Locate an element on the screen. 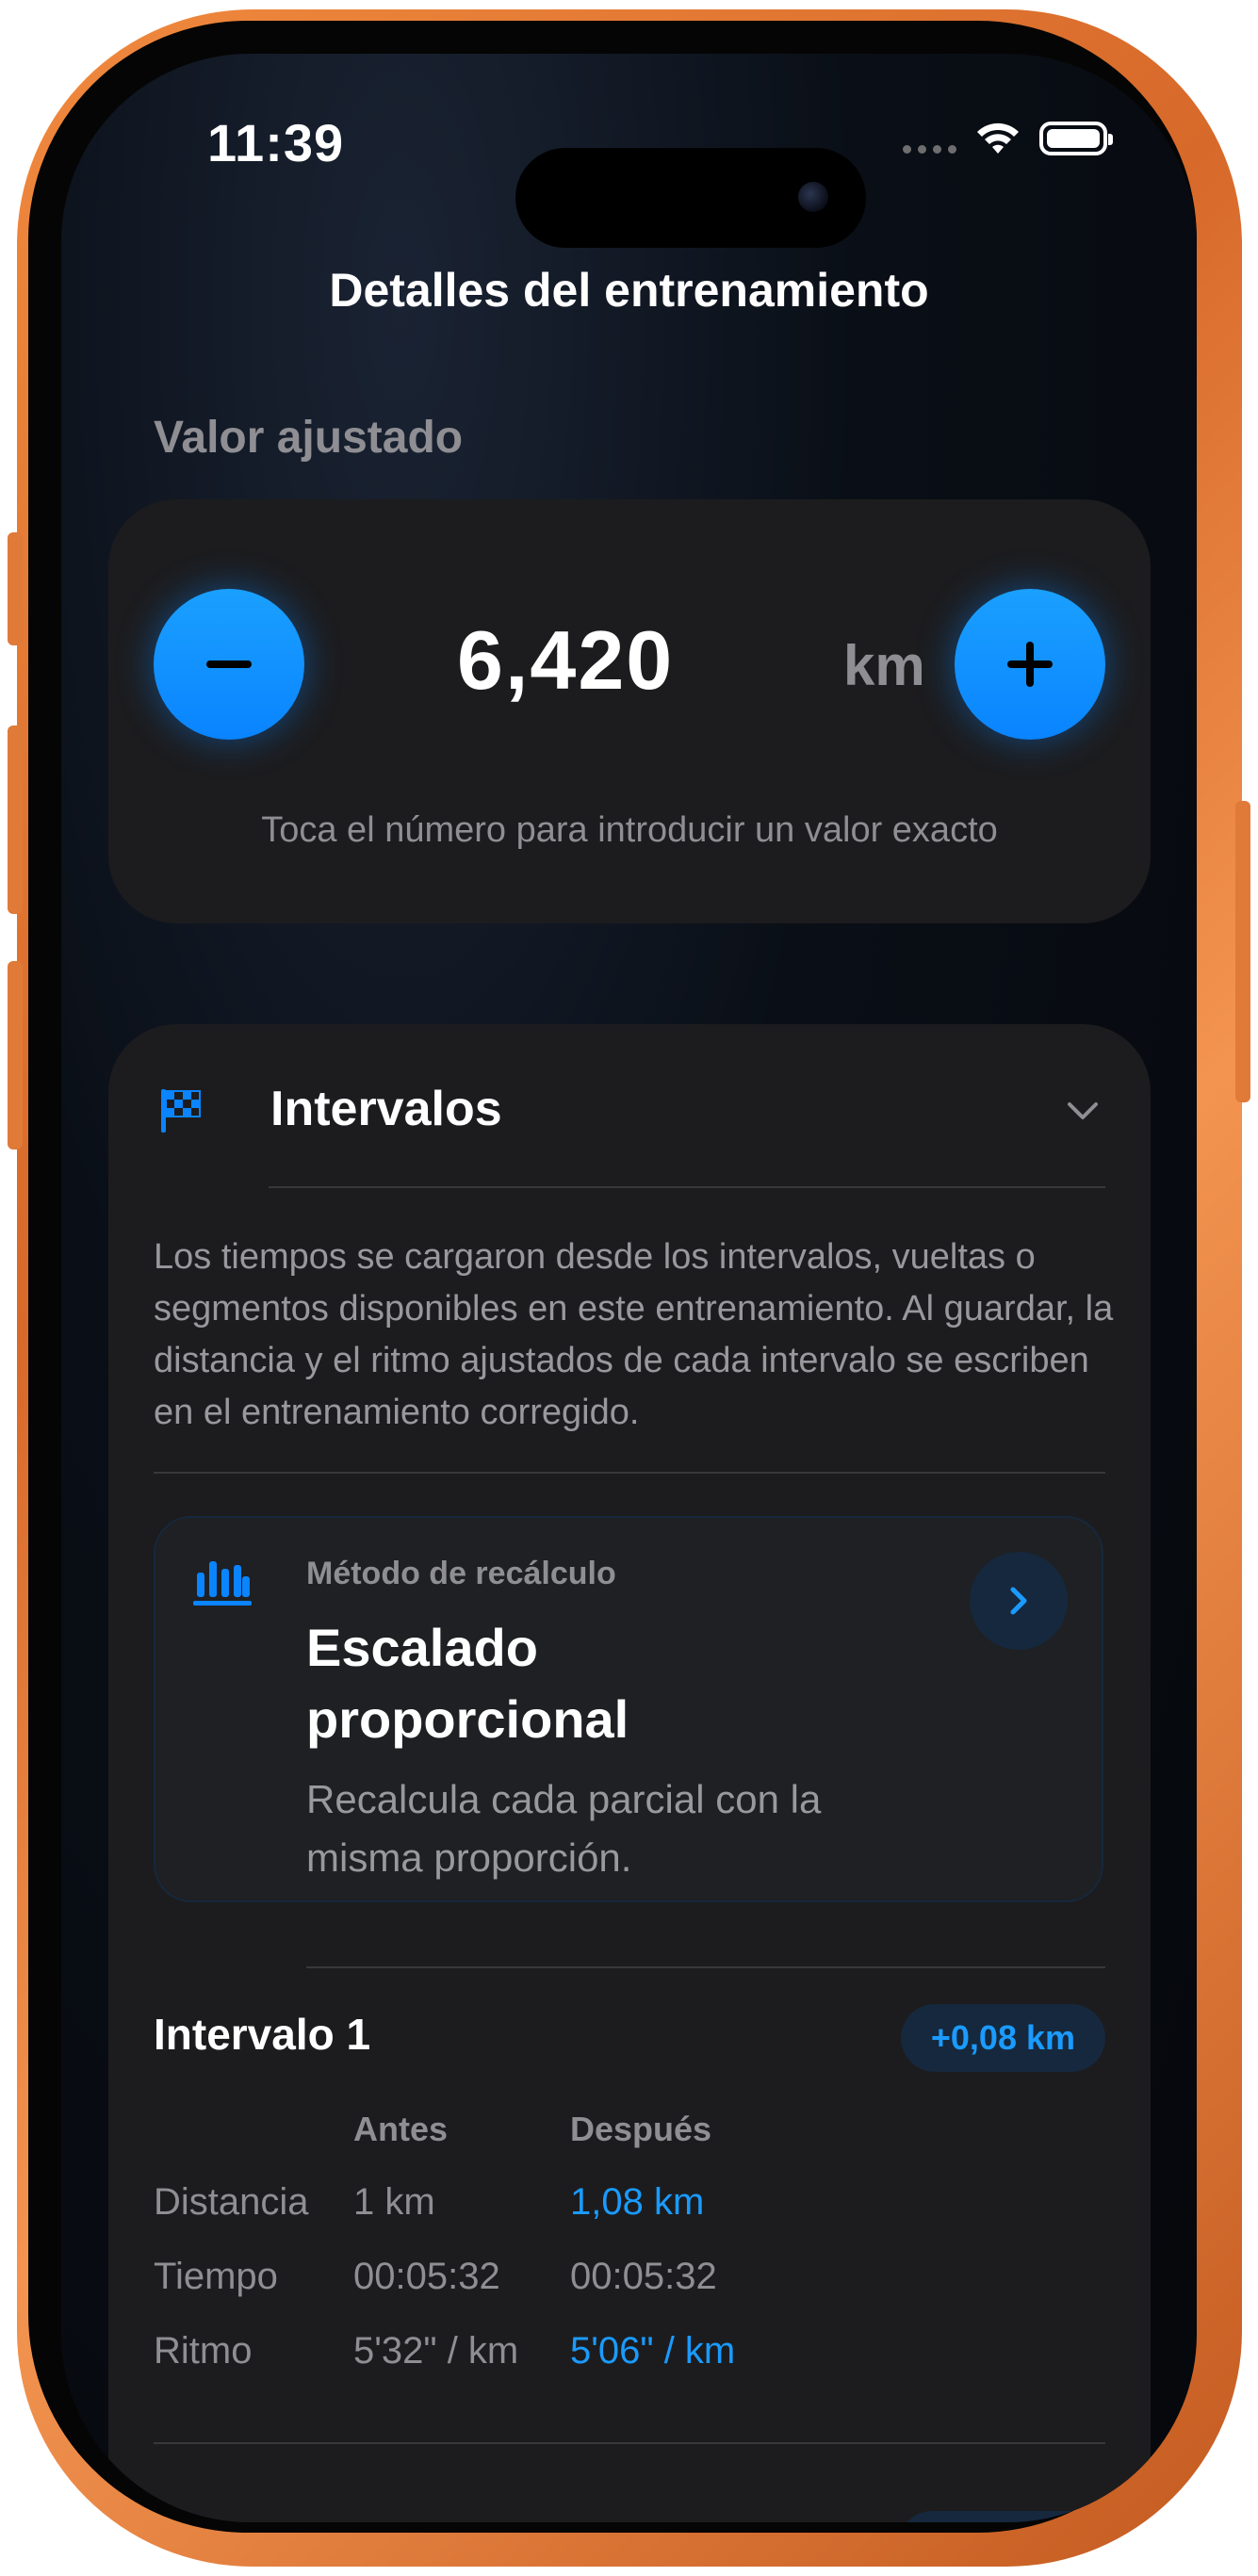  minus-icon is located at coordinates (229, 664).